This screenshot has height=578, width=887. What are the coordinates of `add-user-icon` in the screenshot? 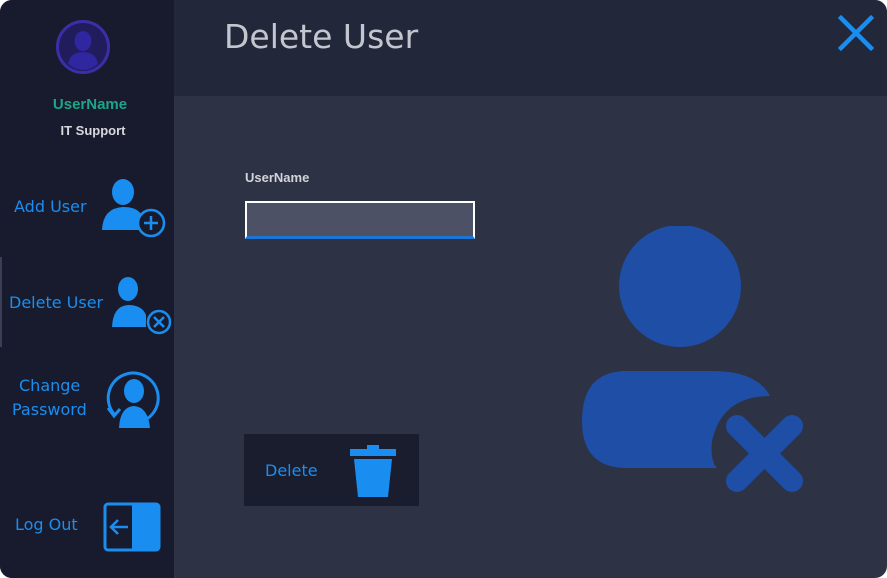 It's located at (134, 208).